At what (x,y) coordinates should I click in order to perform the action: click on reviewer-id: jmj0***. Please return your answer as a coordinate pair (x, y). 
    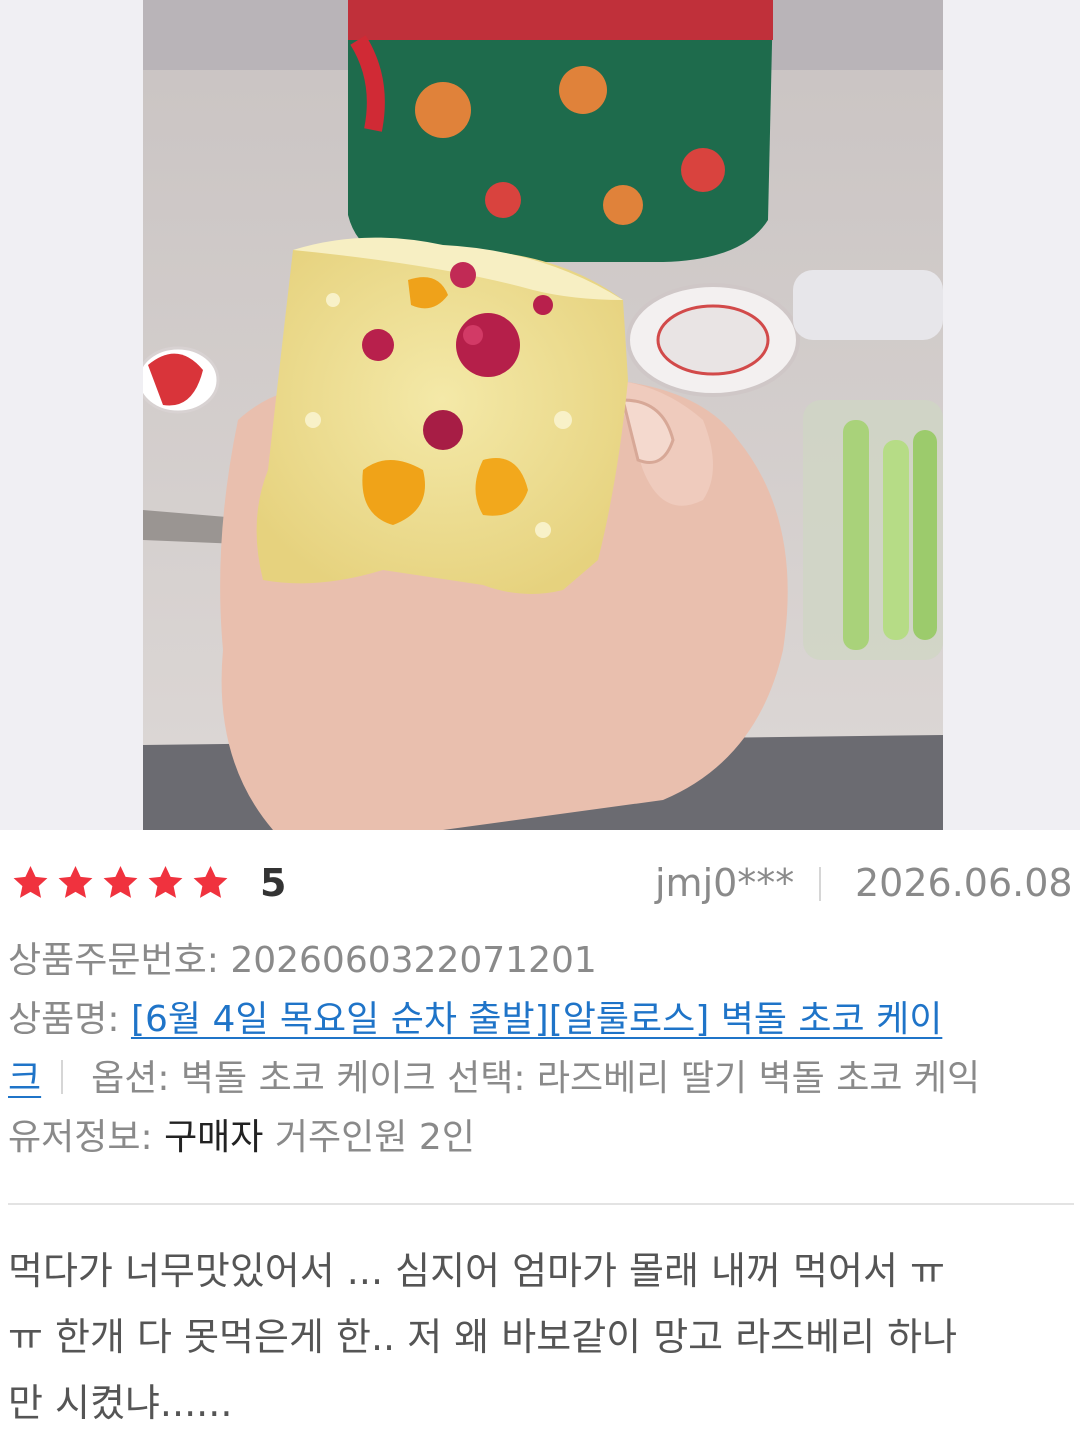
    Looking at the image, I should click on (725, 883).